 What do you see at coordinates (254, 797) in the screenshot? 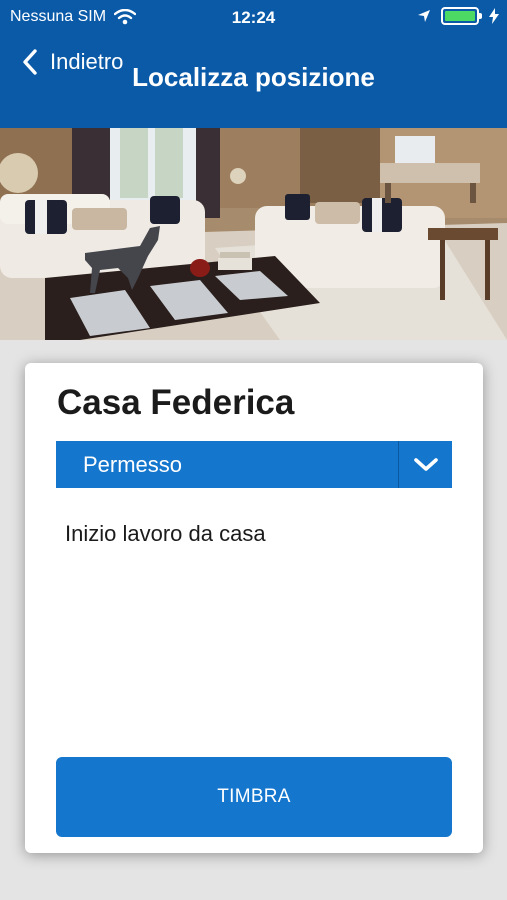
I see `timbra-button: TIMBRA` at bounding box center [254, 797].